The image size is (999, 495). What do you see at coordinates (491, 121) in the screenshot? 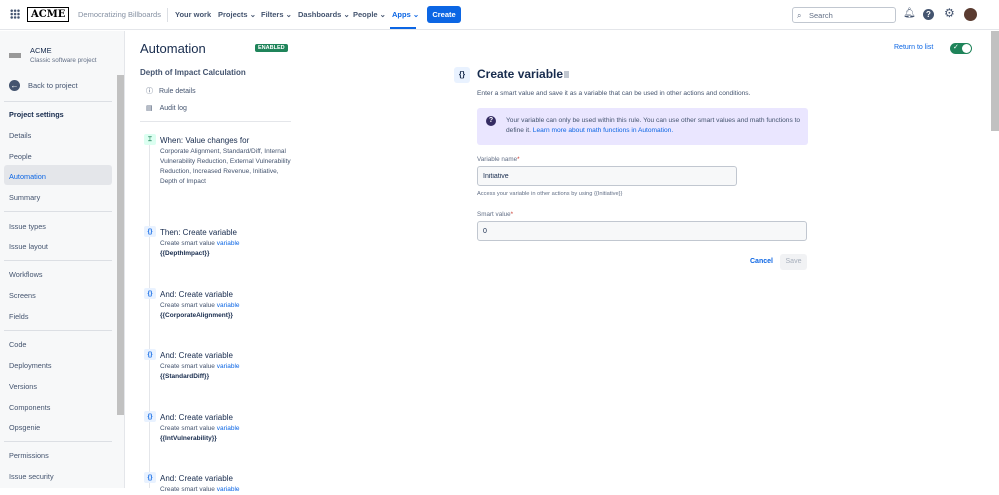
I see `question-icon: ?` at bounding box center [491, 121].